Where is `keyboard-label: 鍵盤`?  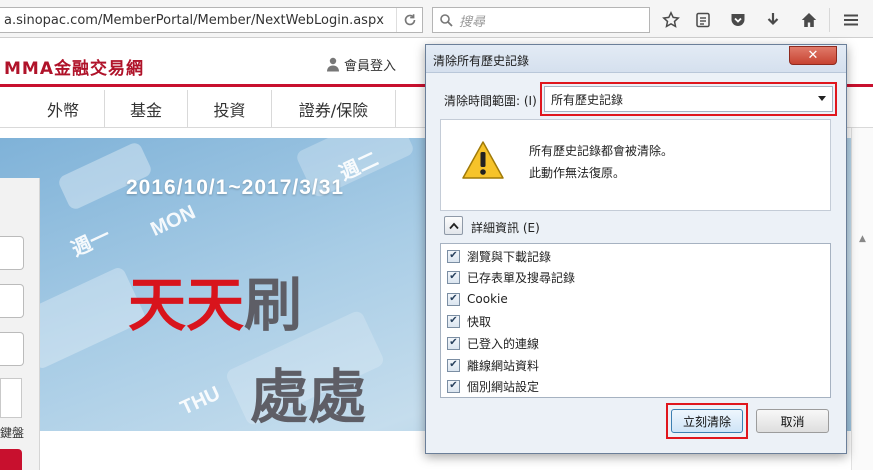
keyboard-label: 鍵盤 is located at coordinates (12, 432).